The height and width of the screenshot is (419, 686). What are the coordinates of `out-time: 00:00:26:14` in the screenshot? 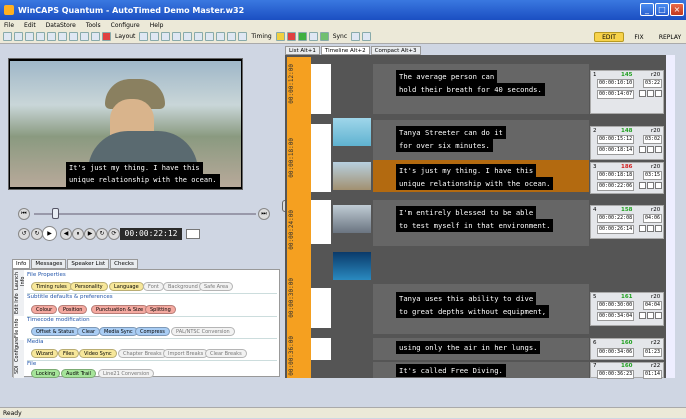 It's located at (616, 229).